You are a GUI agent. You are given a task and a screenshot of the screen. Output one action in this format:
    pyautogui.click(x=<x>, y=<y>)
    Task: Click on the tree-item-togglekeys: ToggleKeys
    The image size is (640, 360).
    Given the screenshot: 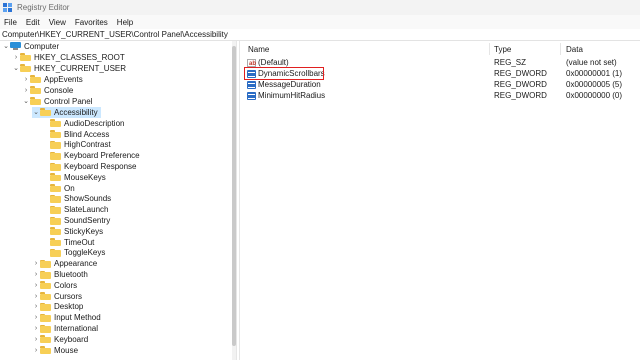 What is the action you would take?
    pyautogui.click(x=73, y=253)
    